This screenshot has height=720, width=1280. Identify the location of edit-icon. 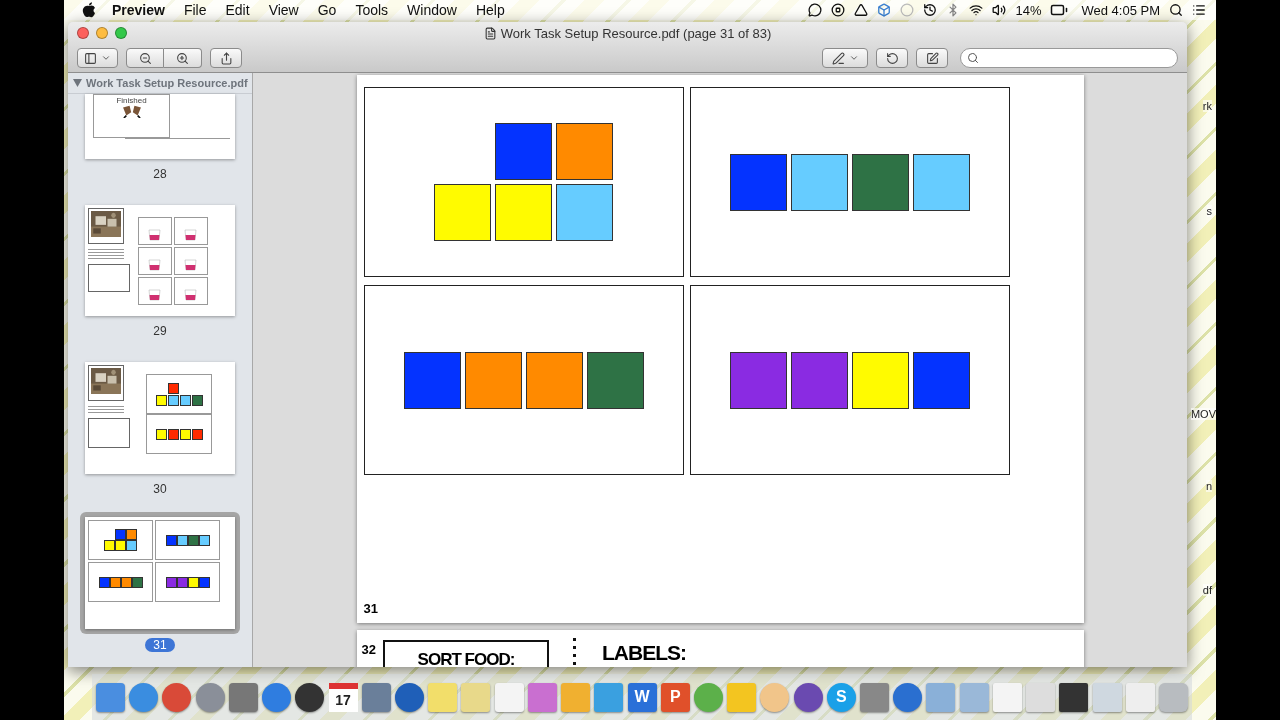
(932, 58).